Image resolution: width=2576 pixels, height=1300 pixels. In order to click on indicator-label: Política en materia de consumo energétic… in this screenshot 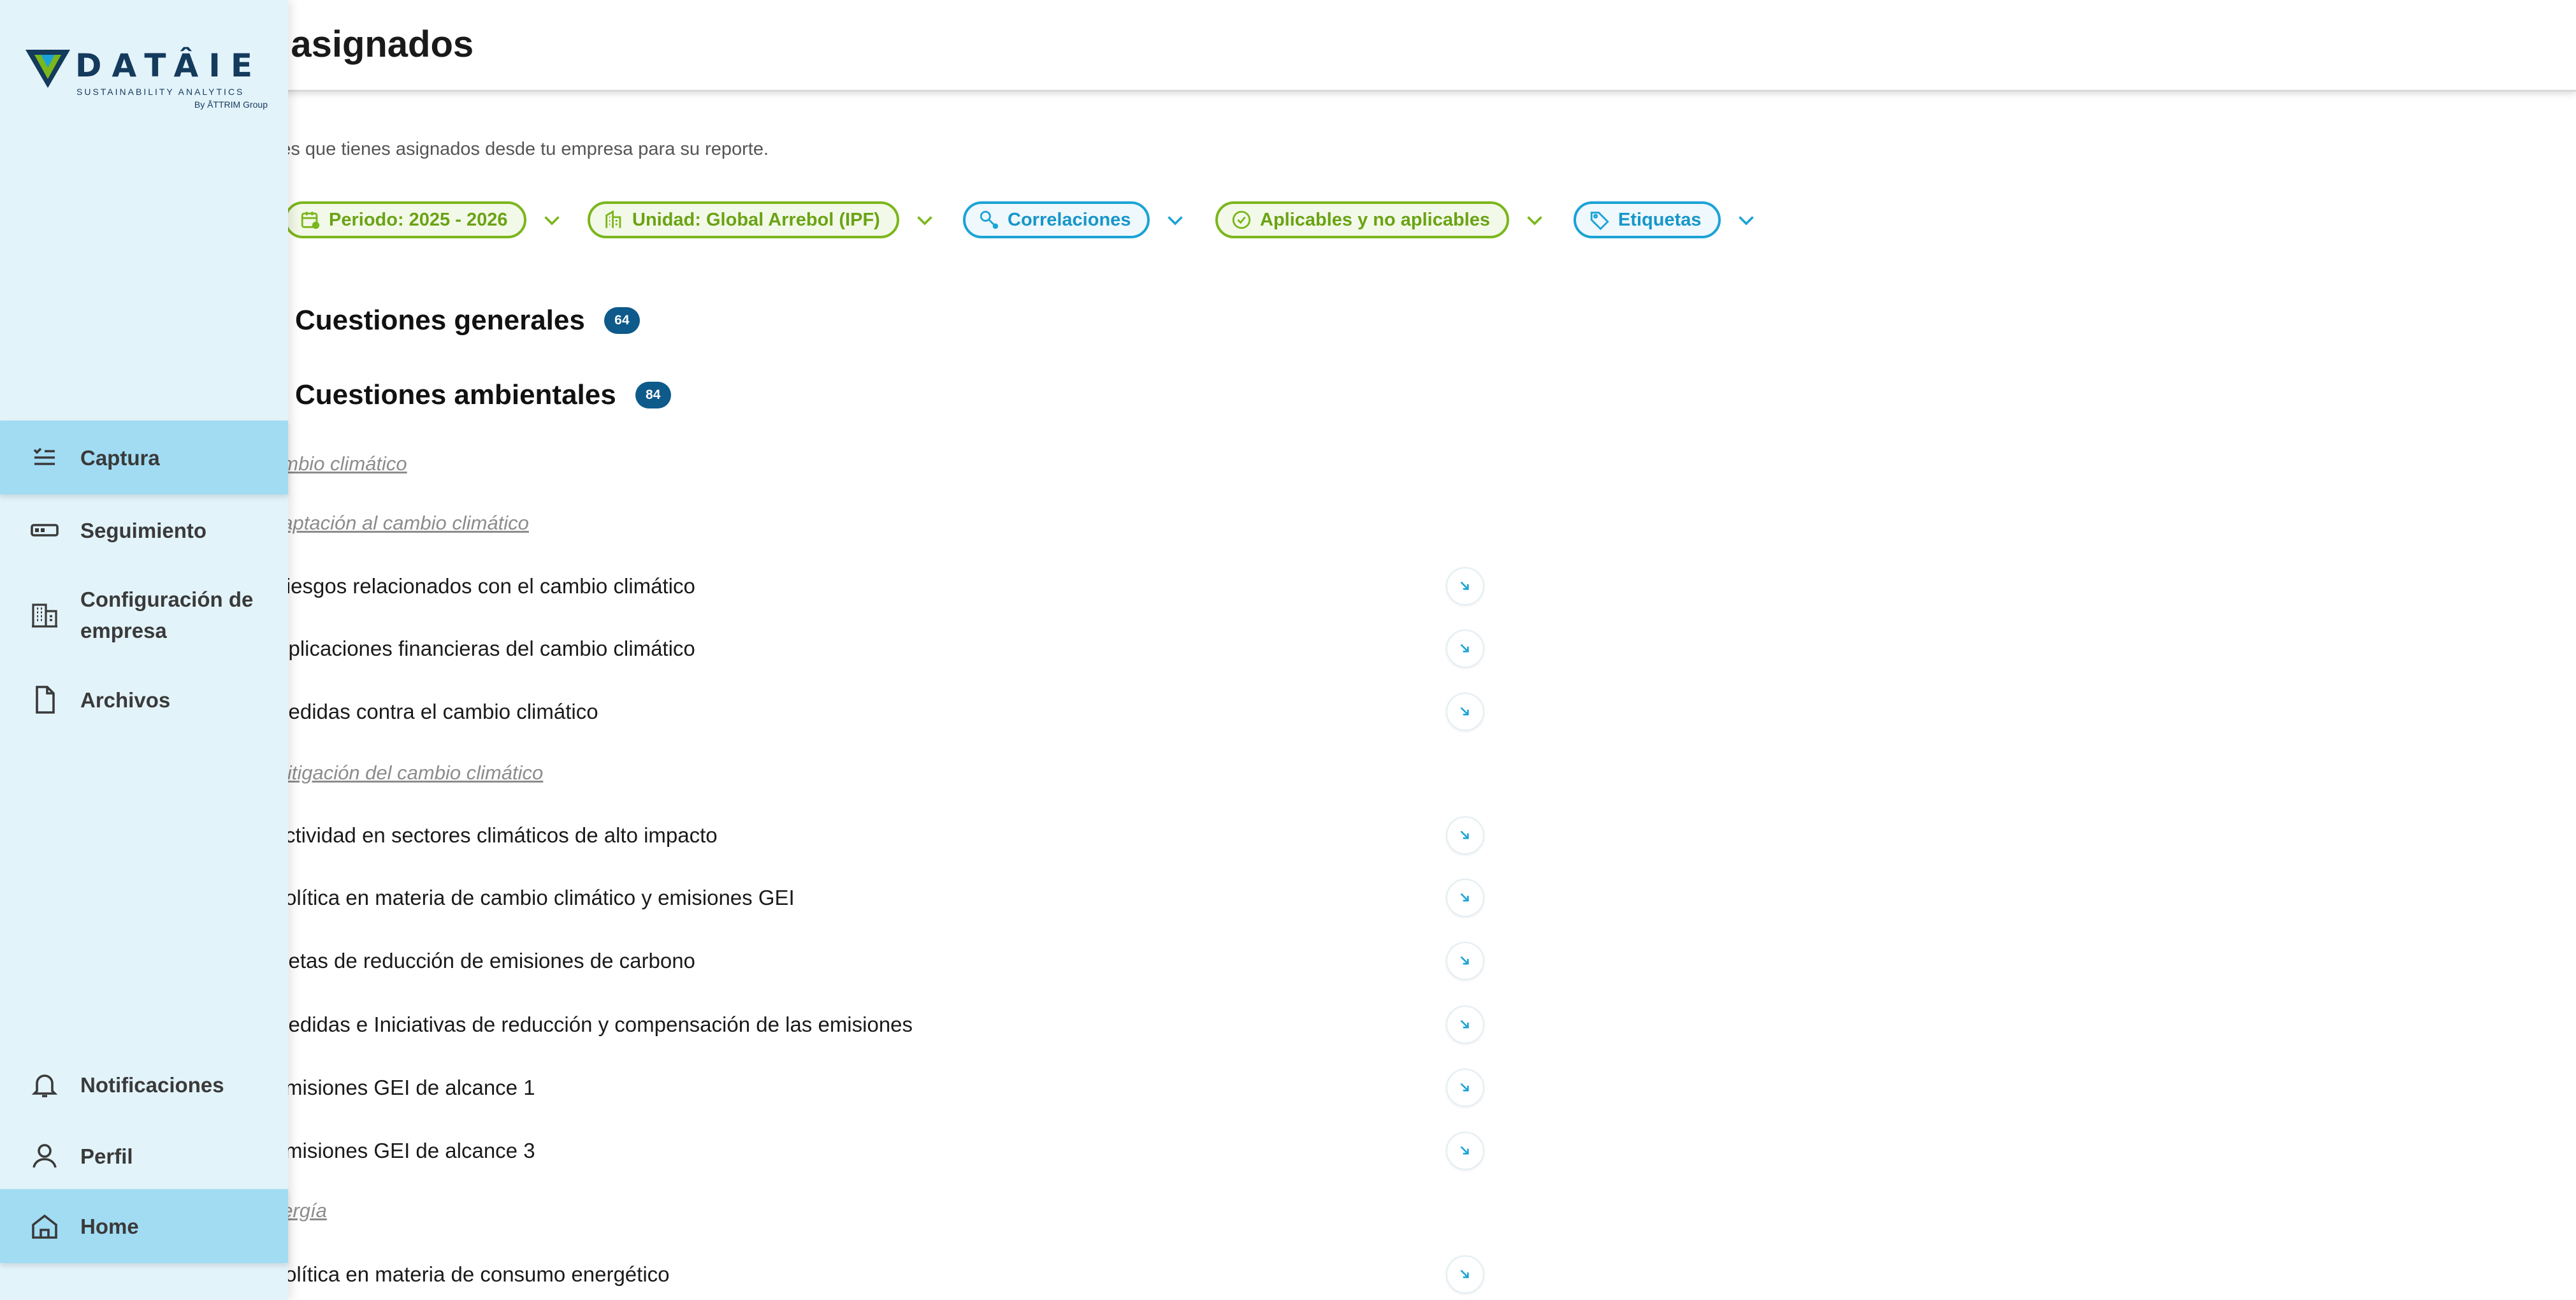, I will do `click(470, 1274)`.